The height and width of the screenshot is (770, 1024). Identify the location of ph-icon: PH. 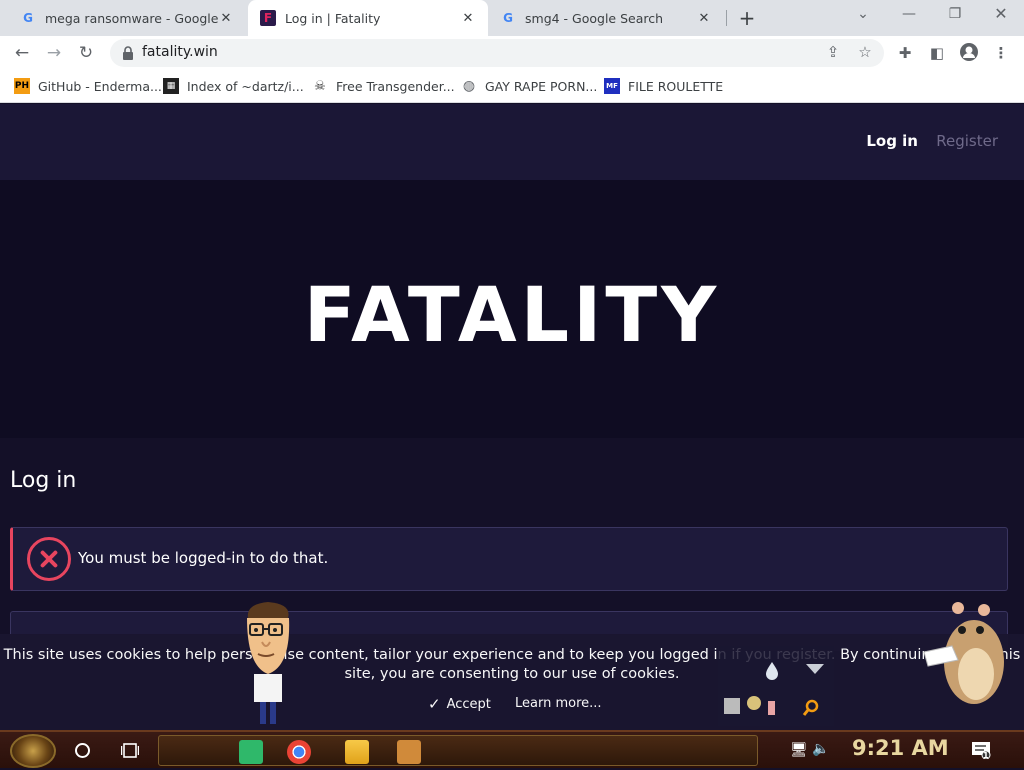
(22, 86).